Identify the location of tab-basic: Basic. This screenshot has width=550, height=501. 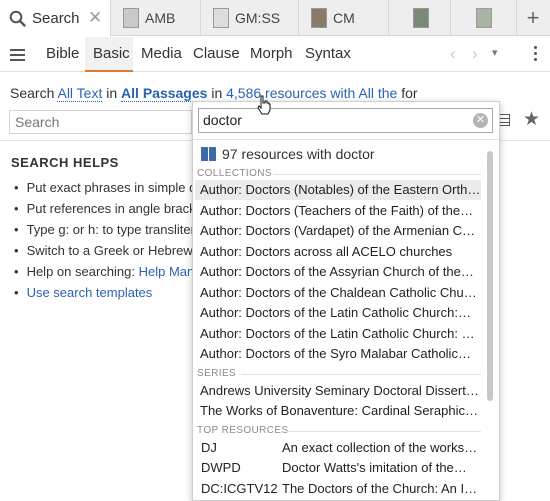
(109, 54).